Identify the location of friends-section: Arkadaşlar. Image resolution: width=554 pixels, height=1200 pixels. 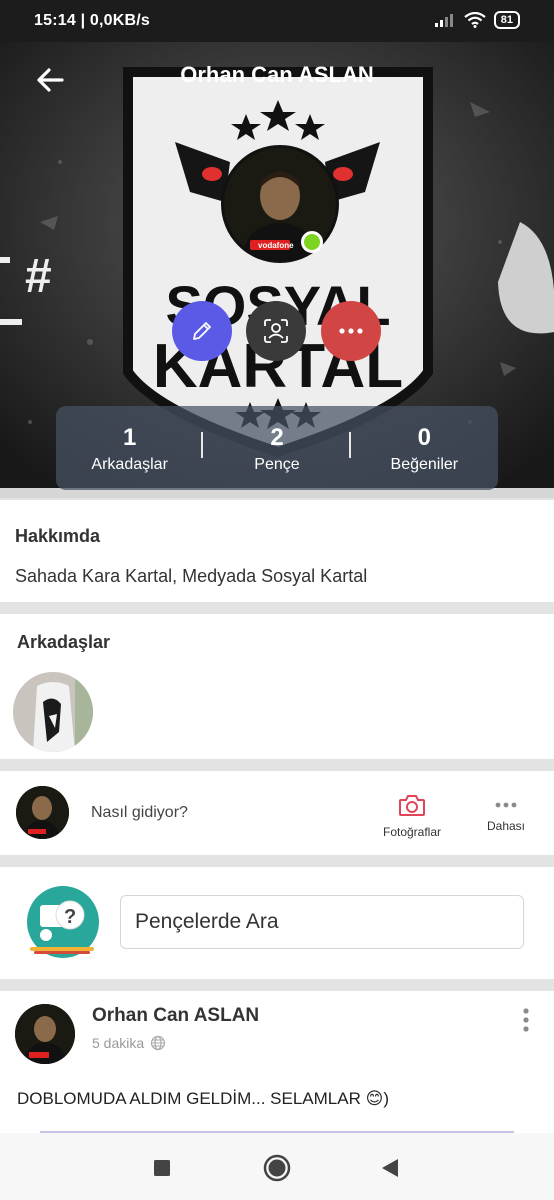
(277, 686).